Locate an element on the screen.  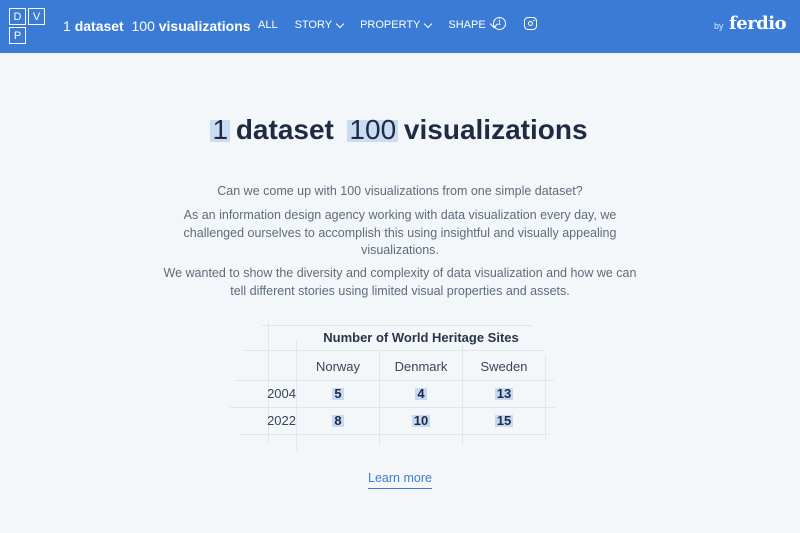
title-word-dataset: dataset is located at coordinates (284, 129).